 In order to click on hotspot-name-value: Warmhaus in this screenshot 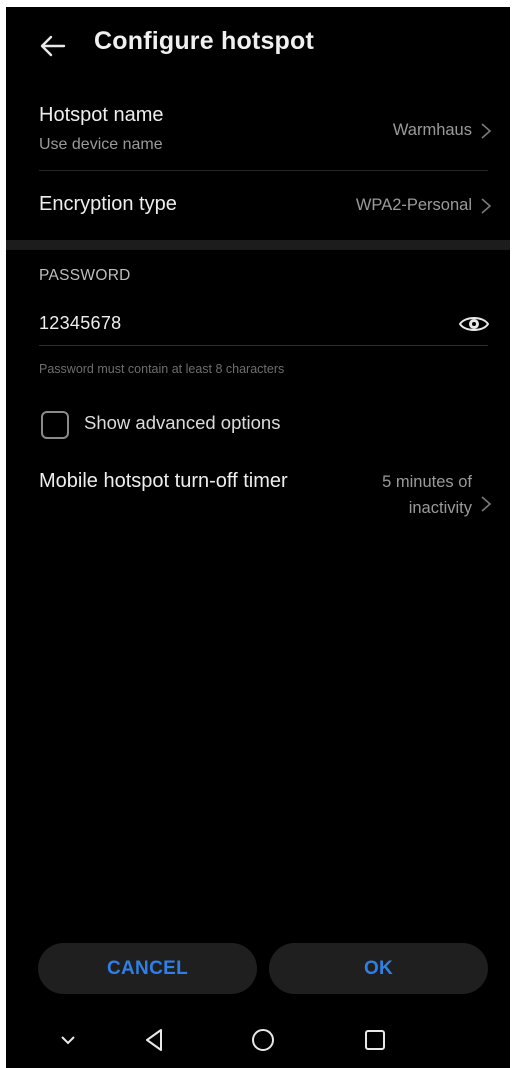, I will do `click(432, 130)`.